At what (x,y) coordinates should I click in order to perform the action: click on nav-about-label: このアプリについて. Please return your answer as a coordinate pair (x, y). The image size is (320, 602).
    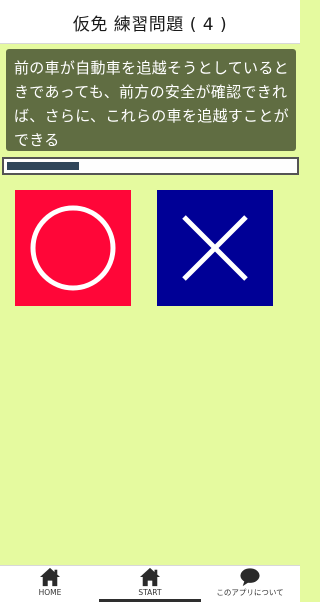
    Looking at the image, I should click on (250, 592).